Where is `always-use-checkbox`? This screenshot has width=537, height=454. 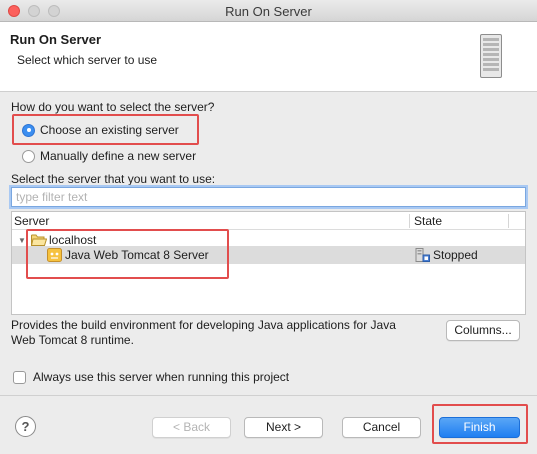
always-use-checkbox is located at coordinates (19, 377).